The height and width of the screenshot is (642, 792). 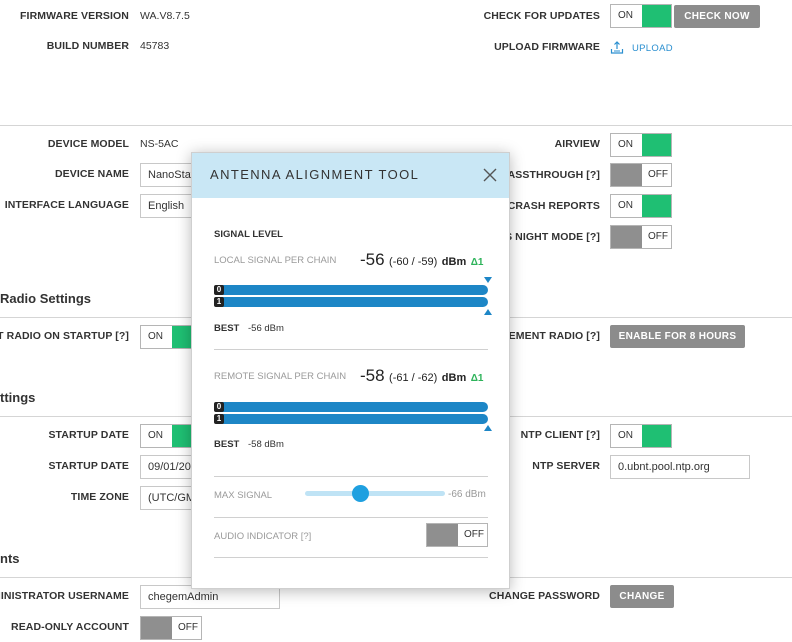 What do you see at coordinates (227, 444) in the screenshot?
I see `remote-best-label: BEST` at bounding box center [227, 444].